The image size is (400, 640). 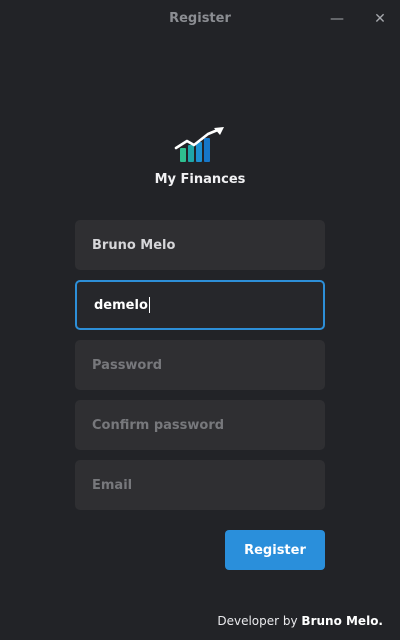 I want to click on name-field: Bruno Melo, so click(x=200, y=245).